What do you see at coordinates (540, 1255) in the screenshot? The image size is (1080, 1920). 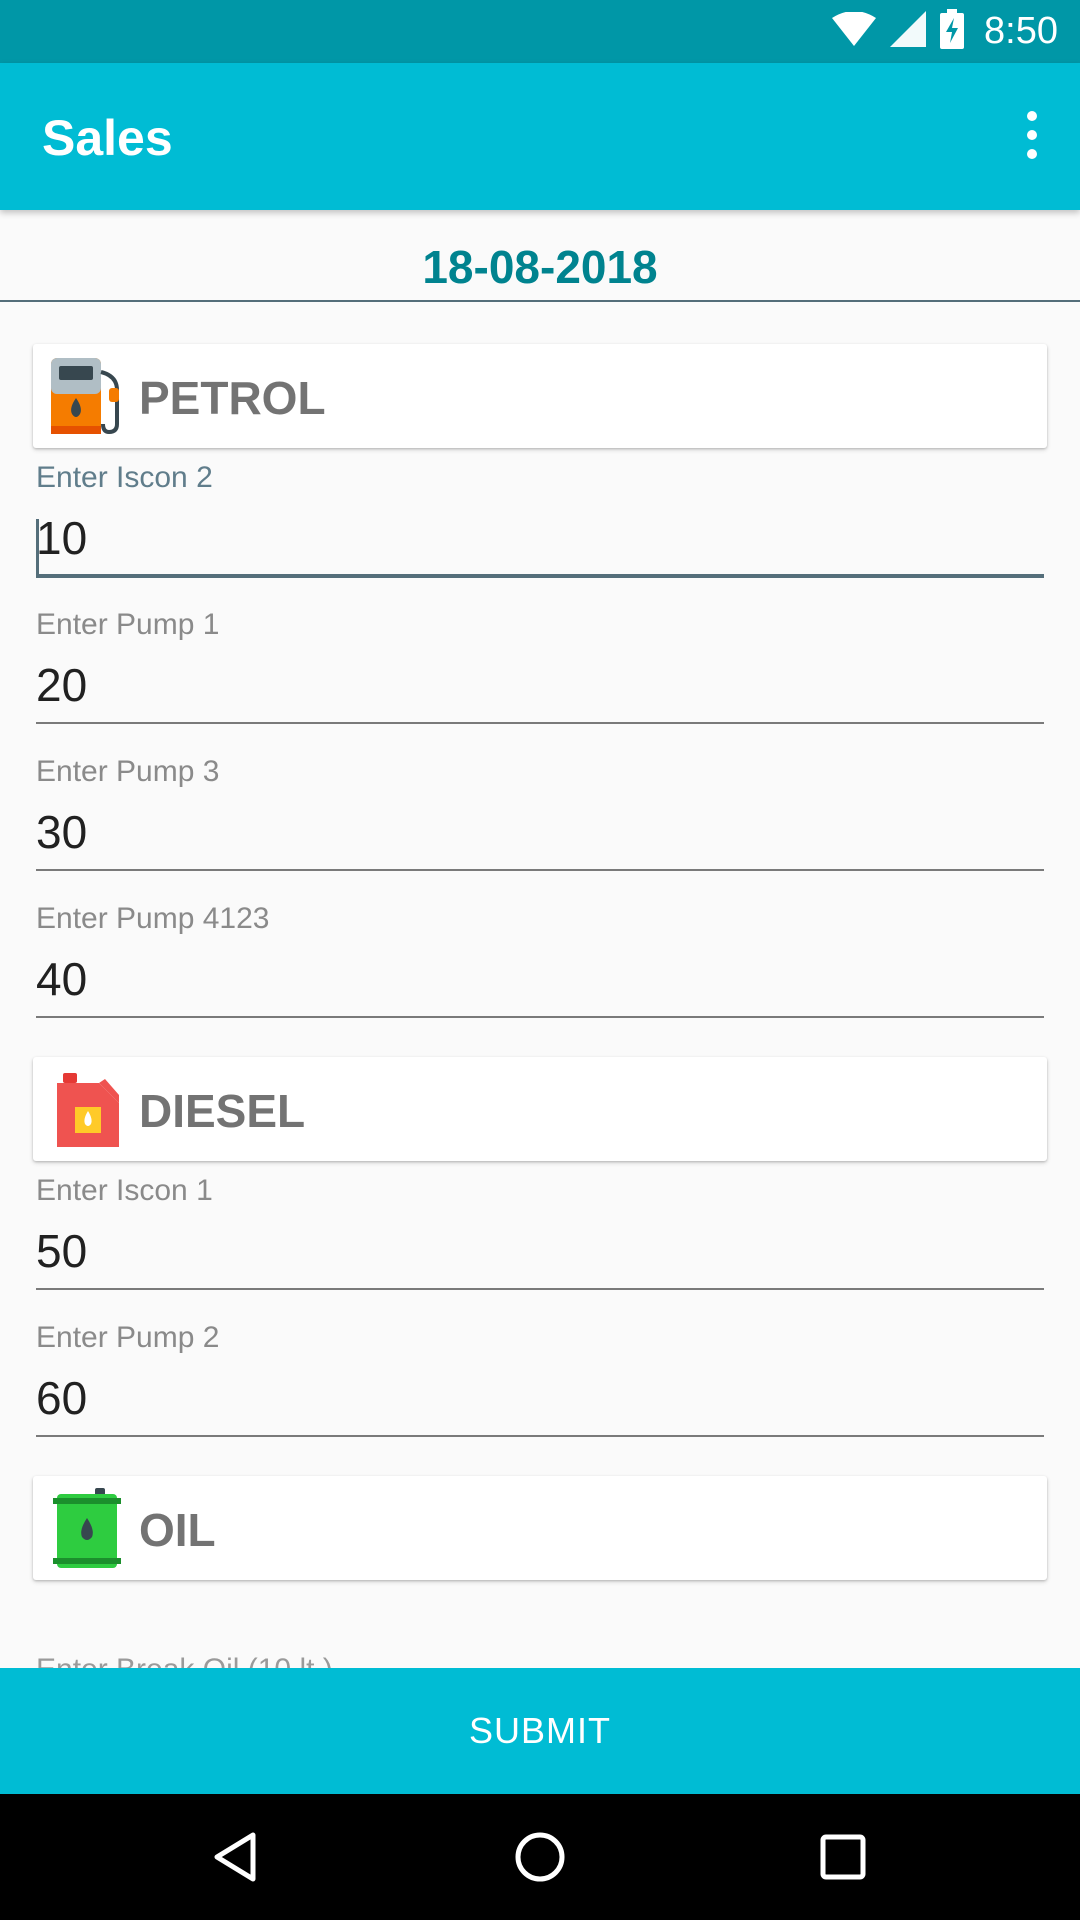 I see `iscon-1-input: 50` at bounding box center [540, 1255].